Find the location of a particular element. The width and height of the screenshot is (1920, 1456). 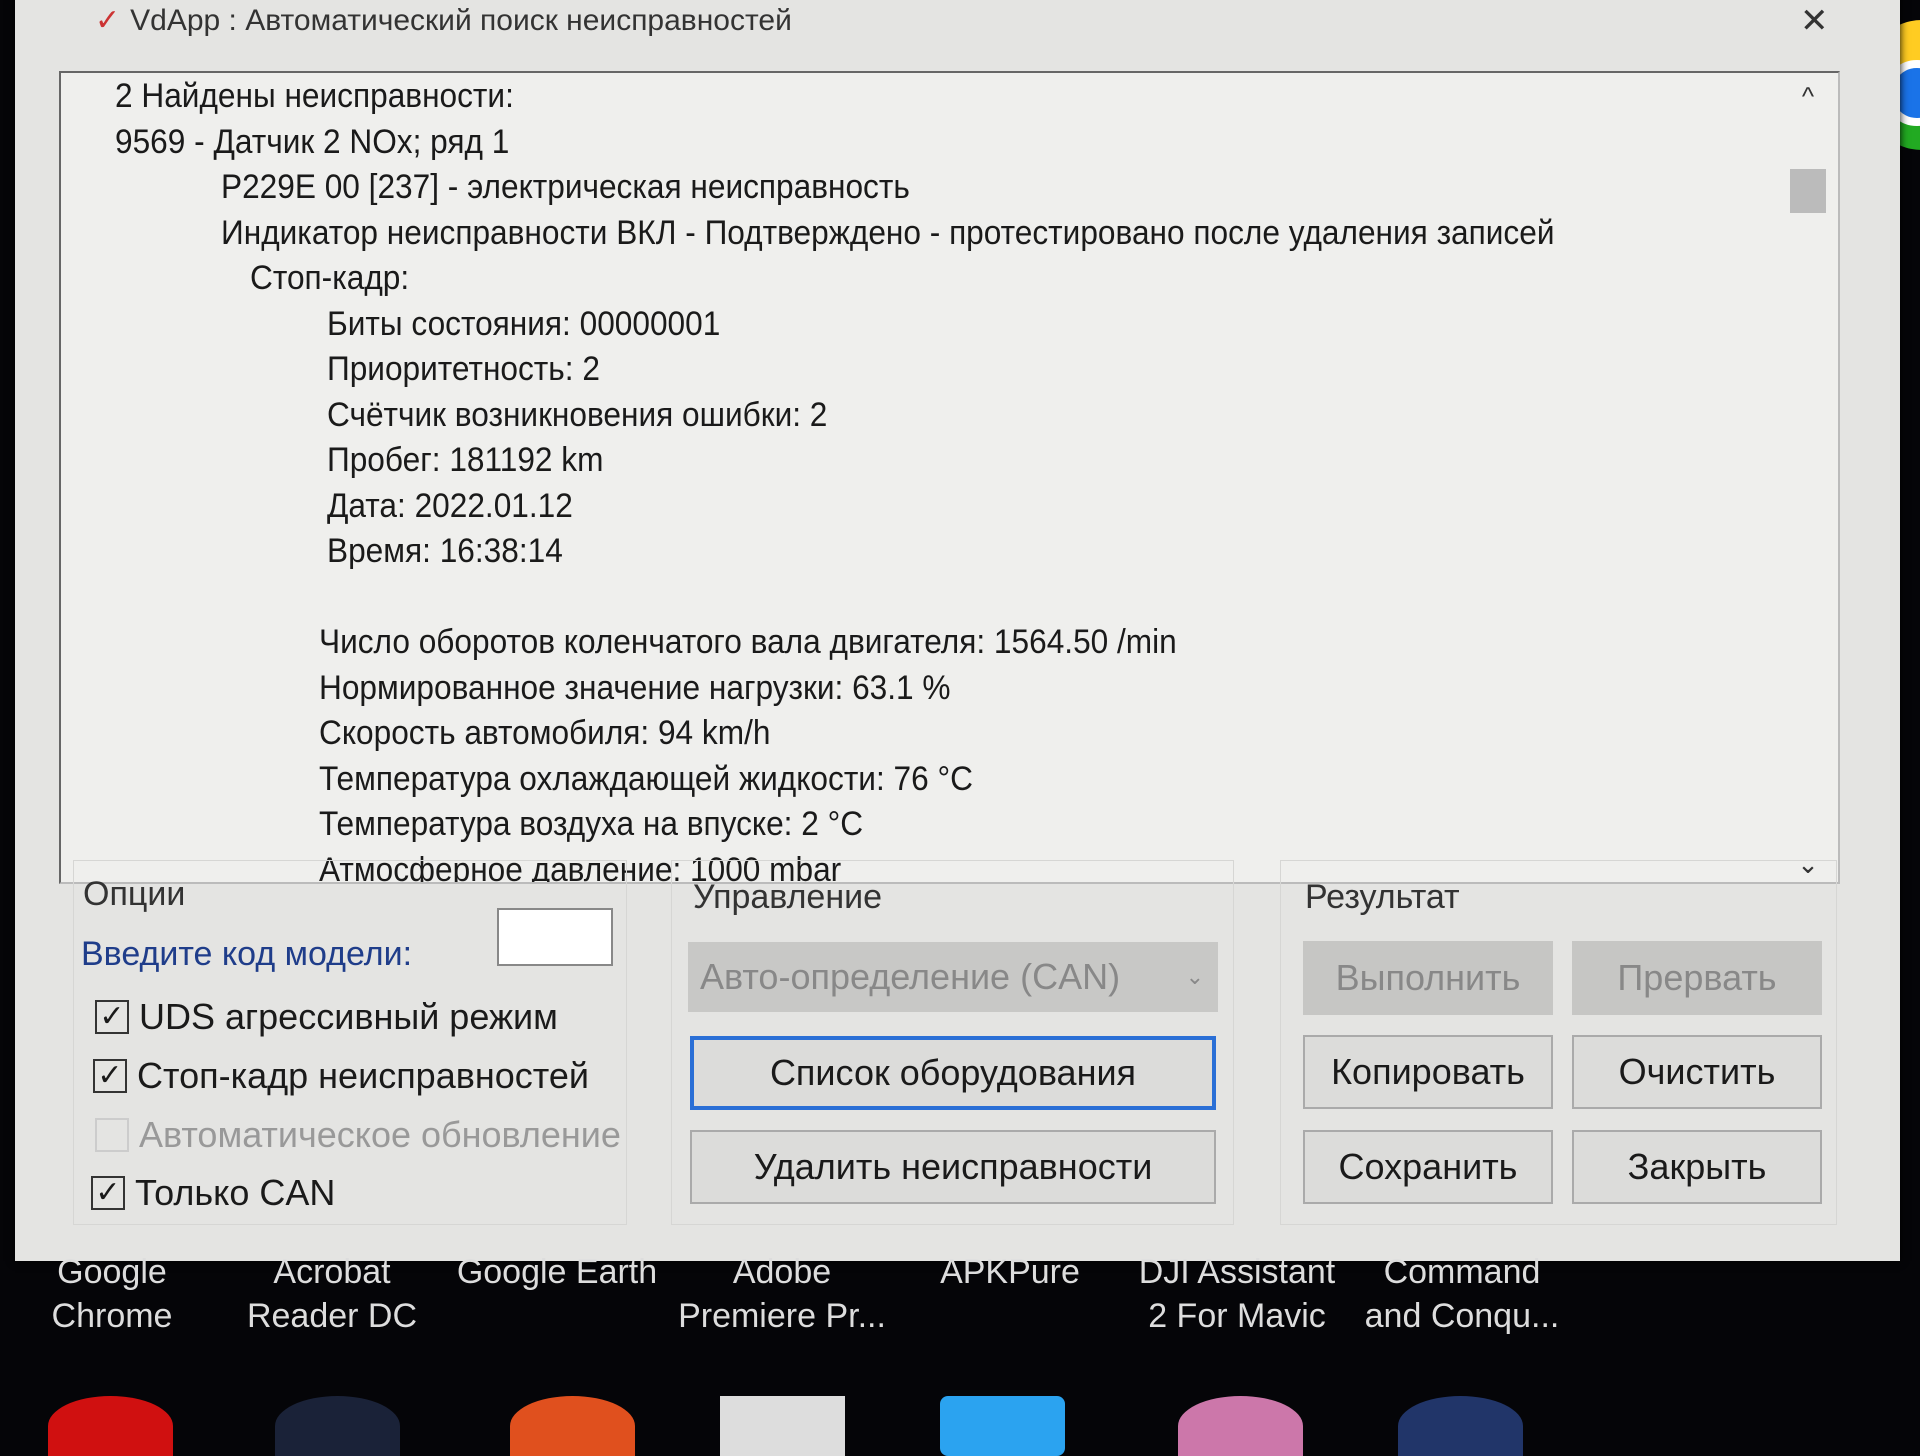

chevron-down-icon: ⌄ is located at coordinates (1194, 976).